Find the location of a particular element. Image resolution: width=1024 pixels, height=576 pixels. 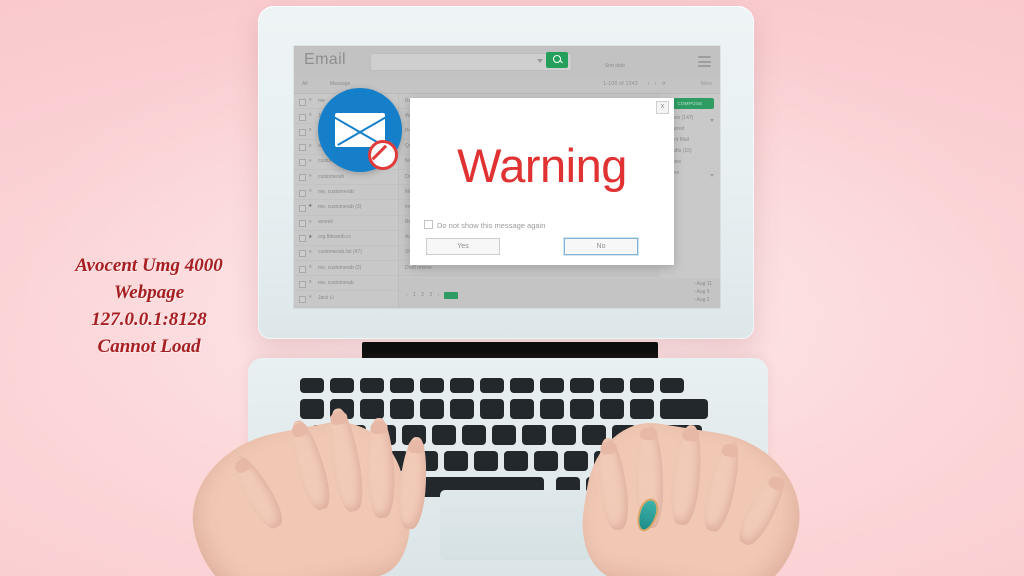

blocked-email-icon is located at coordinates (360, 130).